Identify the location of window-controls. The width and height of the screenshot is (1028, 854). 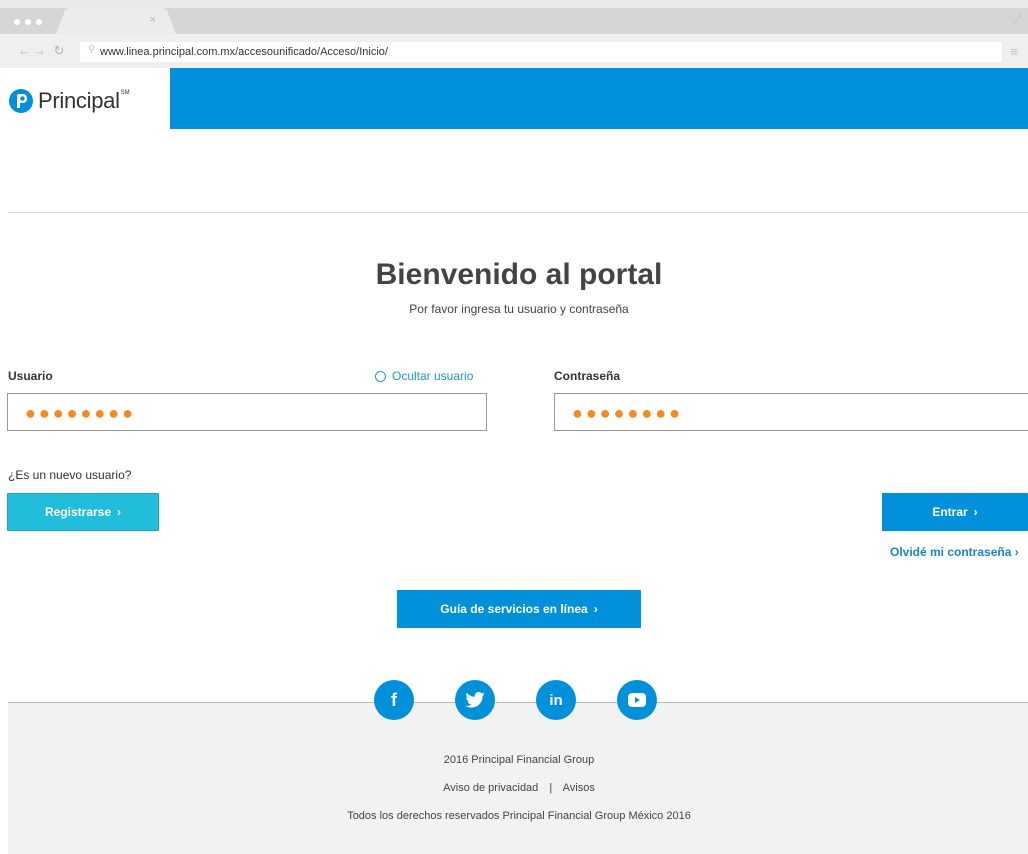
(28, 22).